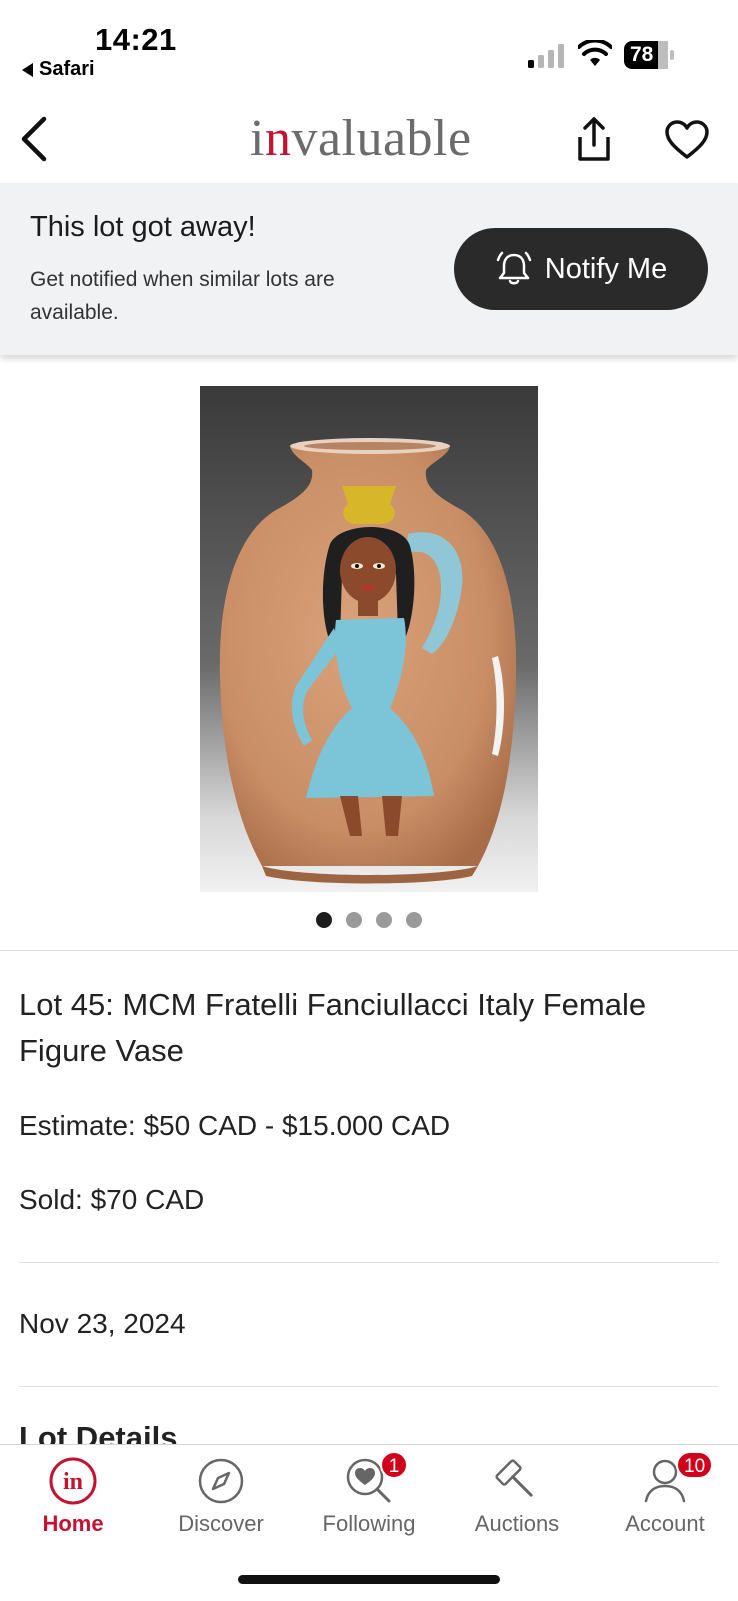 The width and height of the screenshot is (738, 1601). I want to click on notify-me-label: Notify Me, so click(606, 268).